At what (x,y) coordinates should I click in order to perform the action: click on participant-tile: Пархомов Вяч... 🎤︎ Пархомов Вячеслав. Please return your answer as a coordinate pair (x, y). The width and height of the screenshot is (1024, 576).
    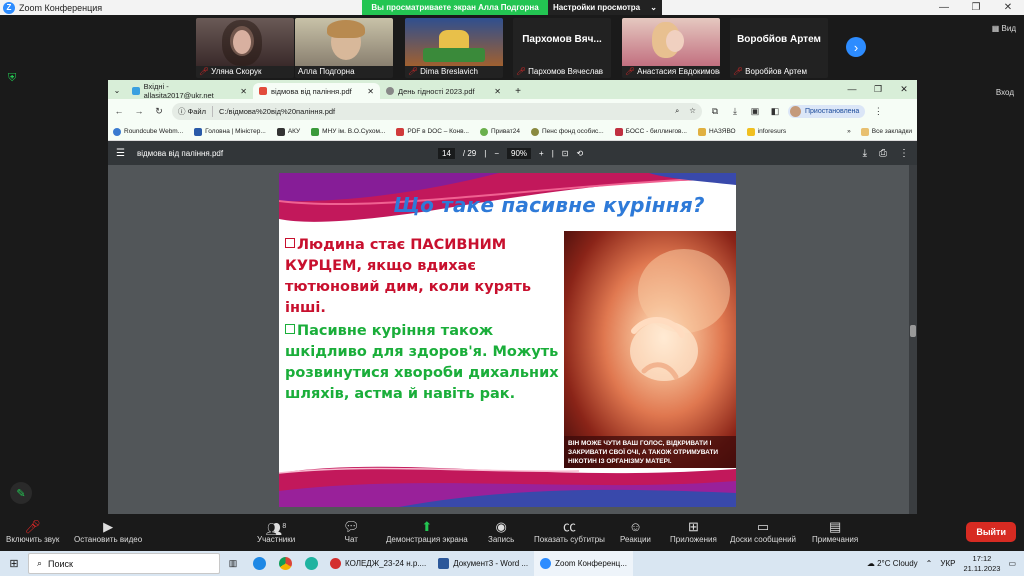
    Looking at the image, I should click on (562, 48).